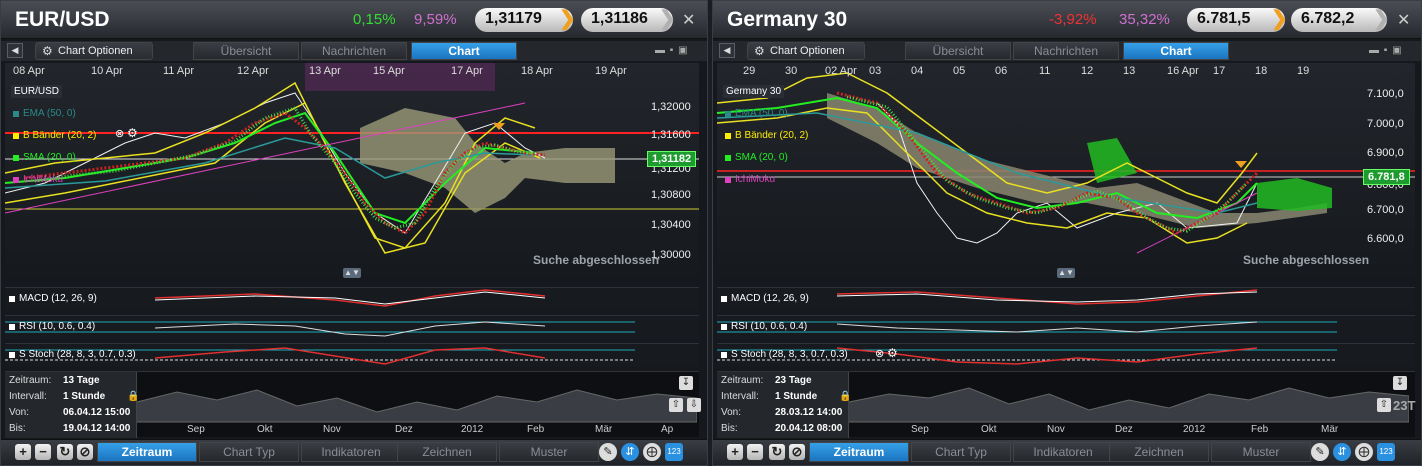  Describe the element at coordinates (671, 107) in the screenshot. I see `y-tick: 1,32000` at that location.